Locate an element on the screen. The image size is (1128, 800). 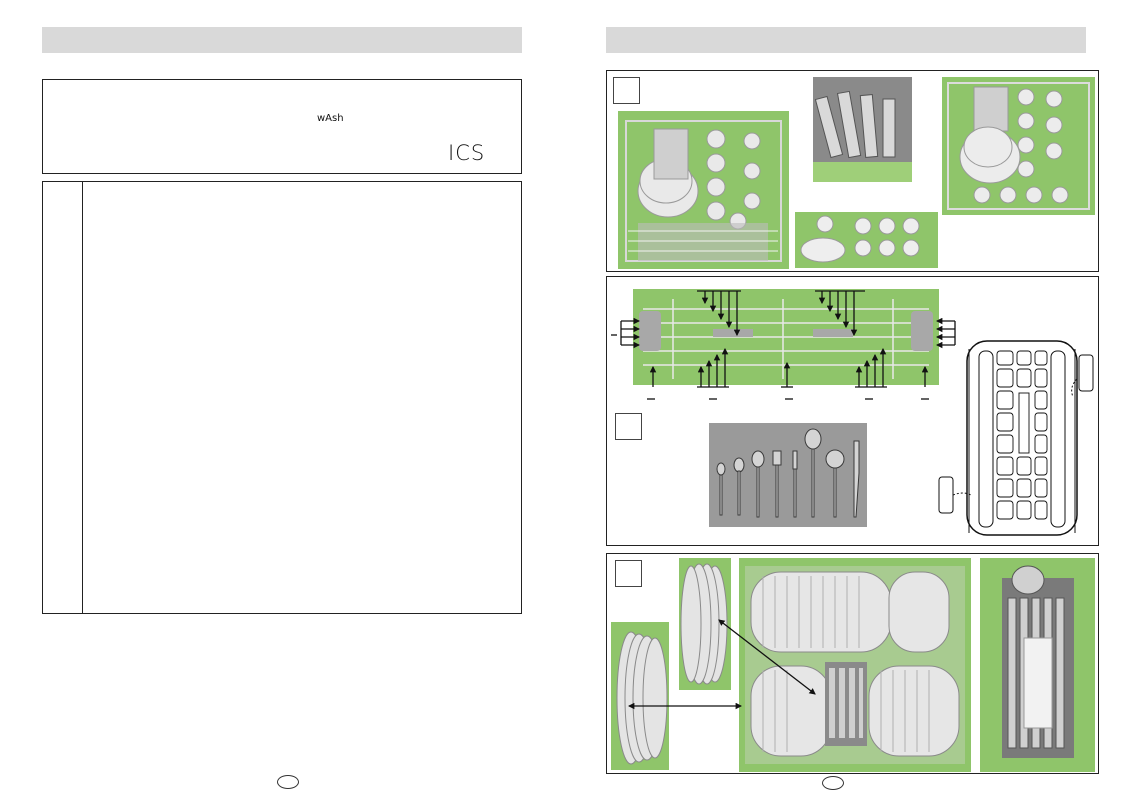
panel-basket-loading is located at coordinates (852, 171).